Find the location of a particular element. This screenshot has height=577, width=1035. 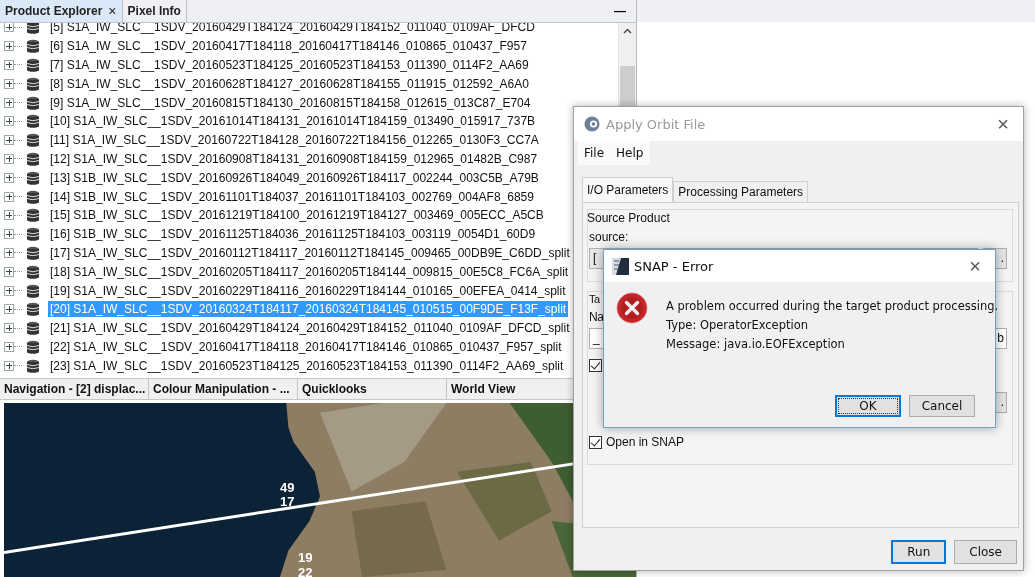

map-label: 49 is located at coordinates (287, 487).